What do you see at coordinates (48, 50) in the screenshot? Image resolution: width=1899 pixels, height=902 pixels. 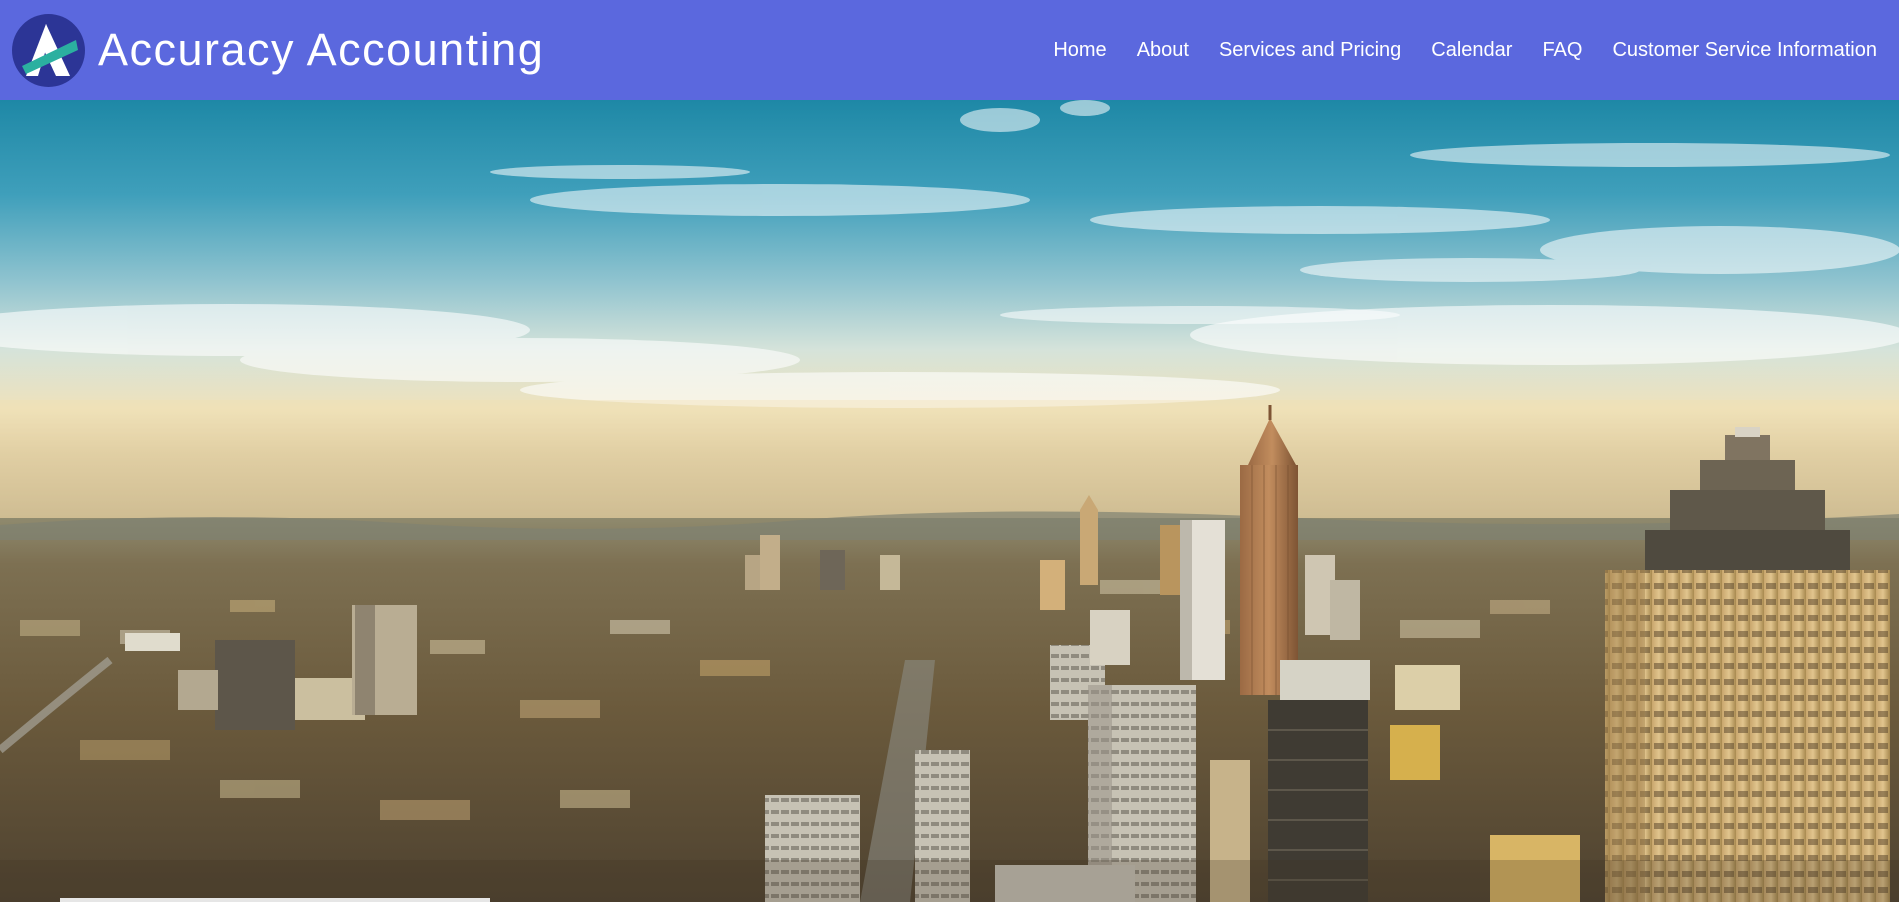 I see `triangle-a-logo-icon` at bounding box center [48, 50].